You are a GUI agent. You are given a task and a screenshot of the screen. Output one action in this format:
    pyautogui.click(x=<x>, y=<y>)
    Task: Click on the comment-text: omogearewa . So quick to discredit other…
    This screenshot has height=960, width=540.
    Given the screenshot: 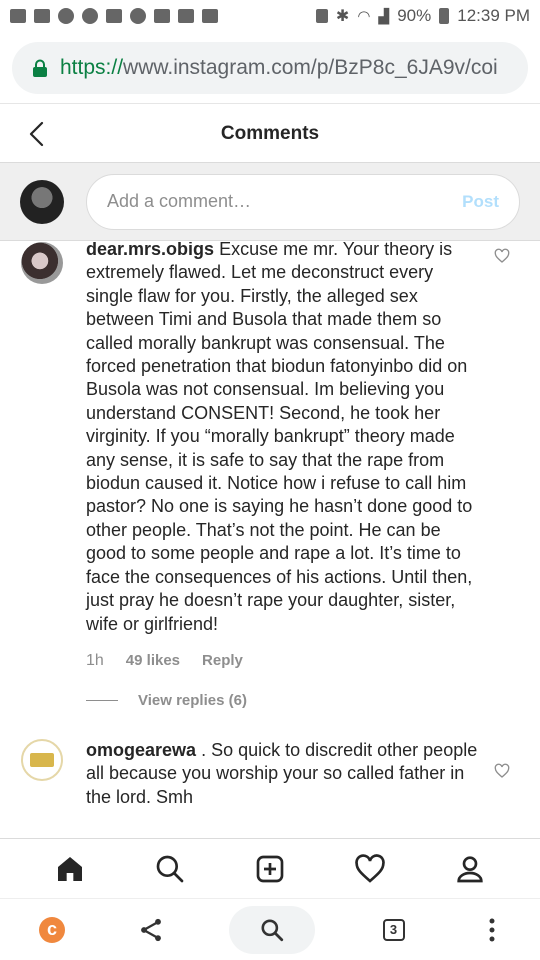 What is the action you would take?
    pyautogui.click(x=283, y=774)
    